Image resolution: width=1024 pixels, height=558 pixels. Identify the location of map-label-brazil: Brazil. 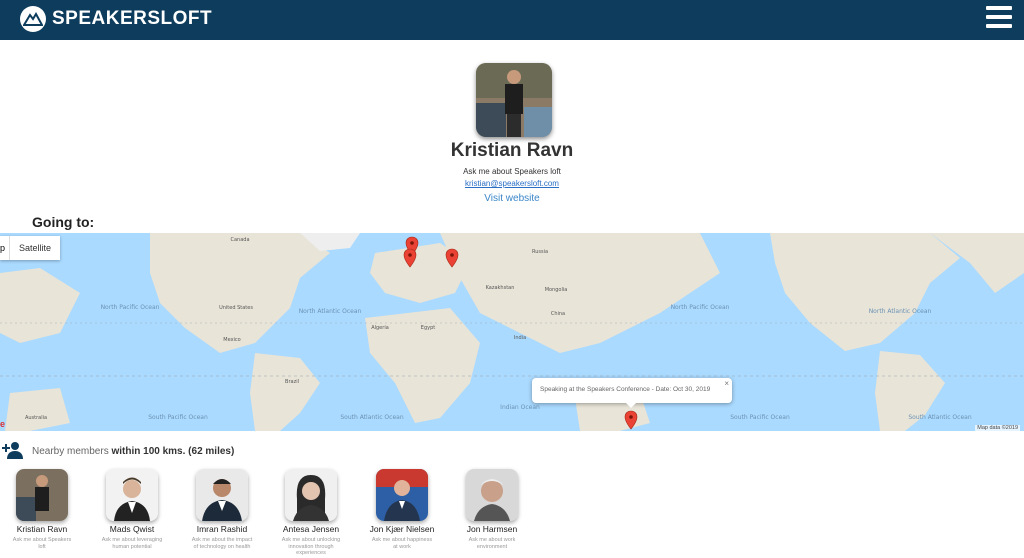
(292, 382).